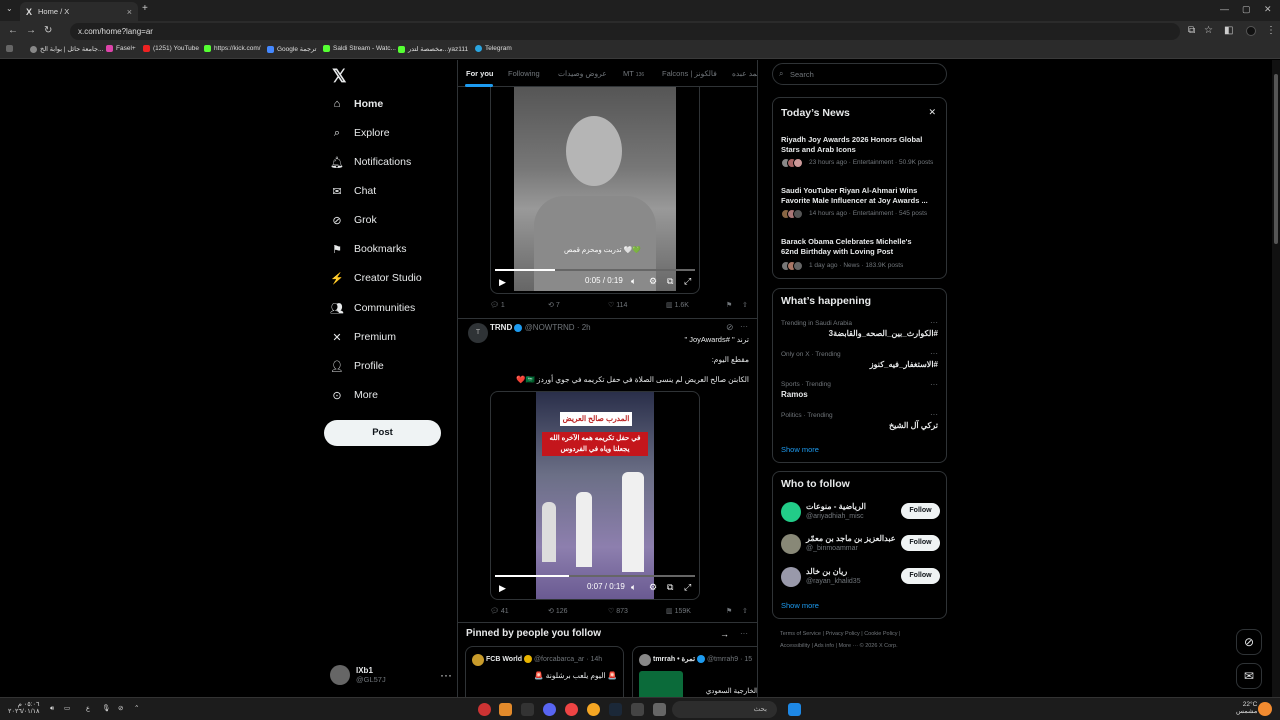 The image size is (1280, 720). I want to click on nav-bookmarks: ⚑ Bookmarks, so click(368, 249).